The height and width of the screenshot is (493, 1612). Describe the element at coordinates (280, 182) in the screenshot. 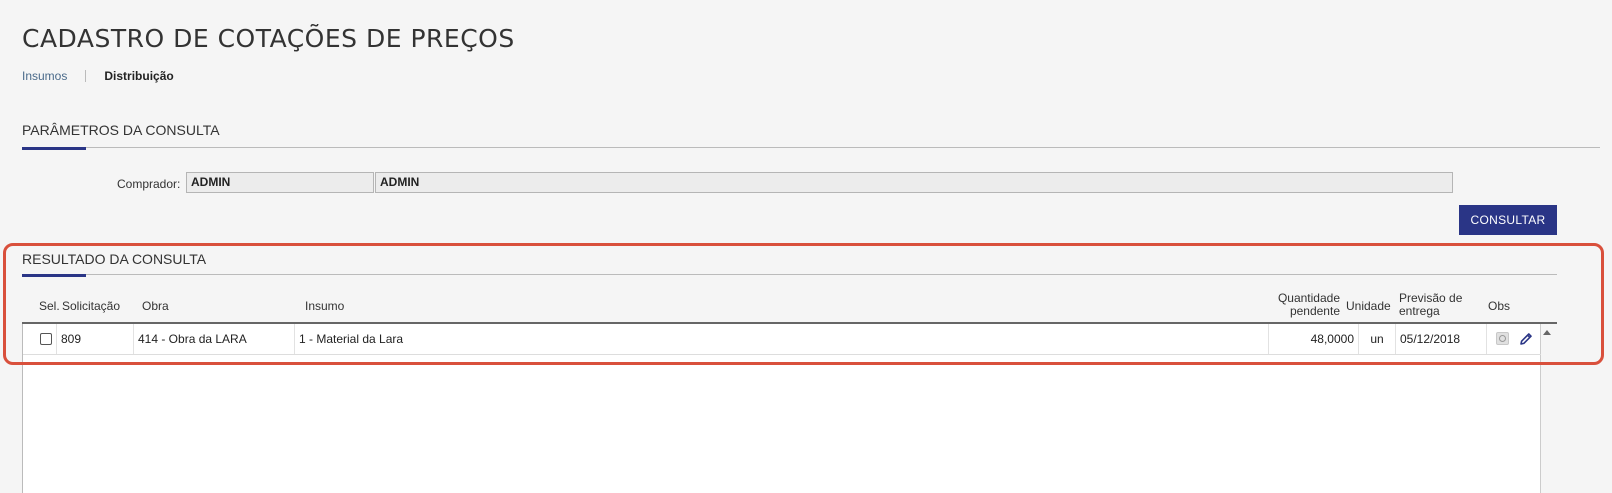

I see `comprador-code-field: ADMIN` at that location.